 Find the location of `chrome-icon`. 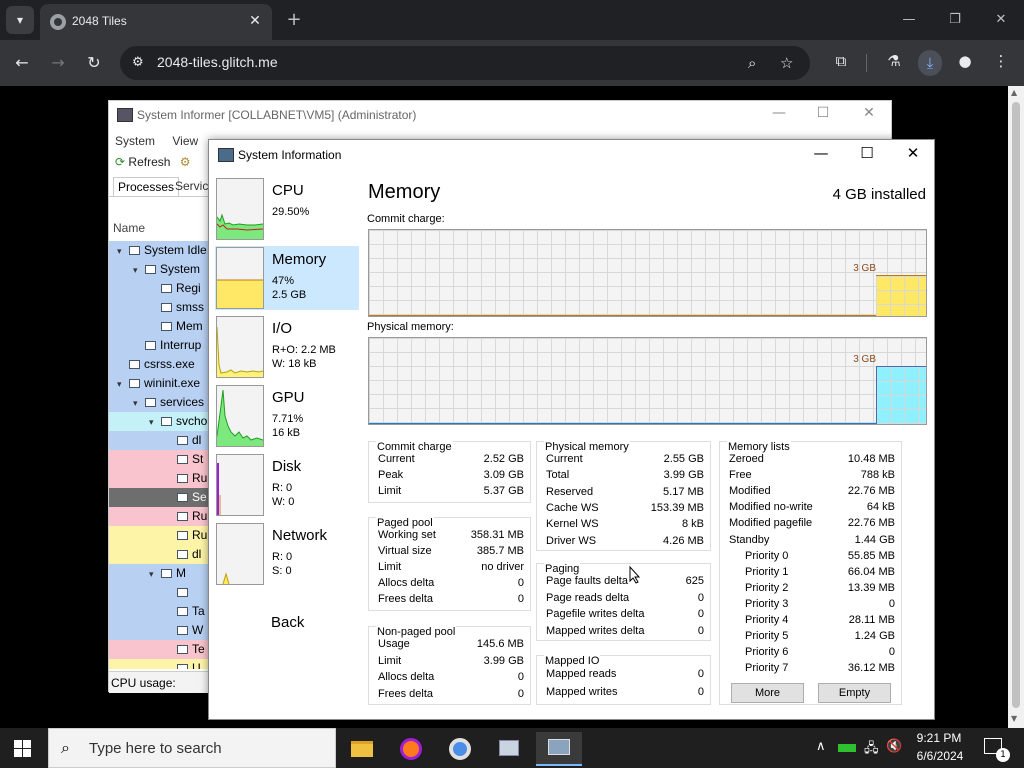

chrome-icon is located at coordinates (460, 749).